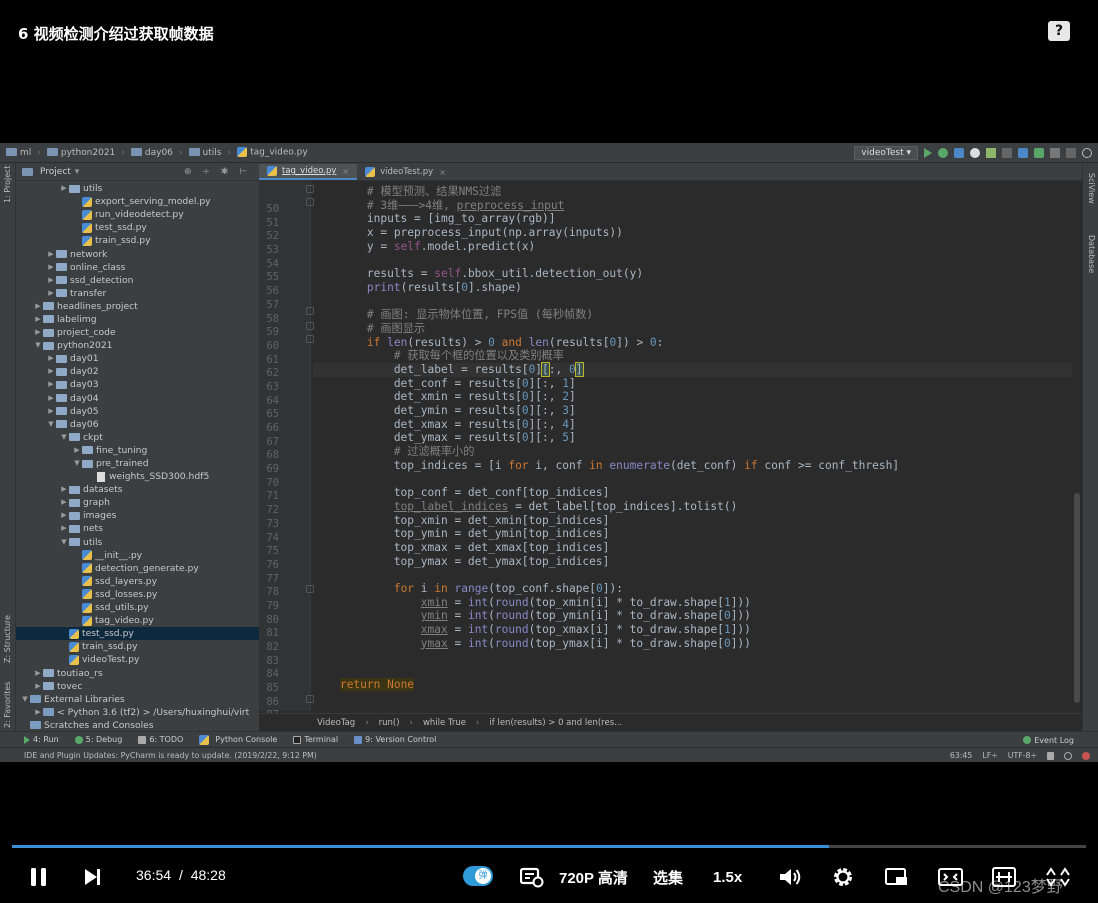  Describe the element at coordinates (137, 672) in the screenshot. I see `tree-folder: ▶ toutiao_rs` at that location.